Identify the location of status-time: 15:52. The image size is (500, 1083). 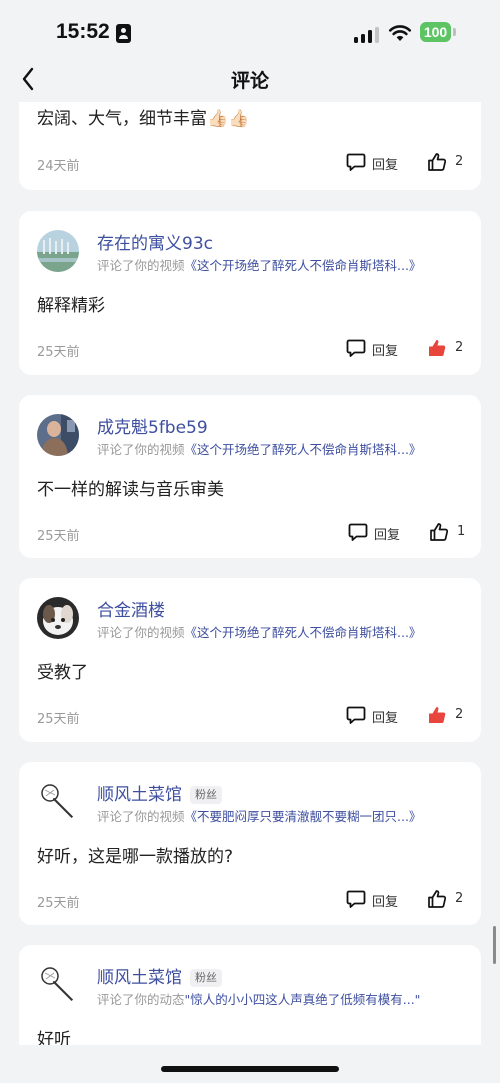
(83, 31).